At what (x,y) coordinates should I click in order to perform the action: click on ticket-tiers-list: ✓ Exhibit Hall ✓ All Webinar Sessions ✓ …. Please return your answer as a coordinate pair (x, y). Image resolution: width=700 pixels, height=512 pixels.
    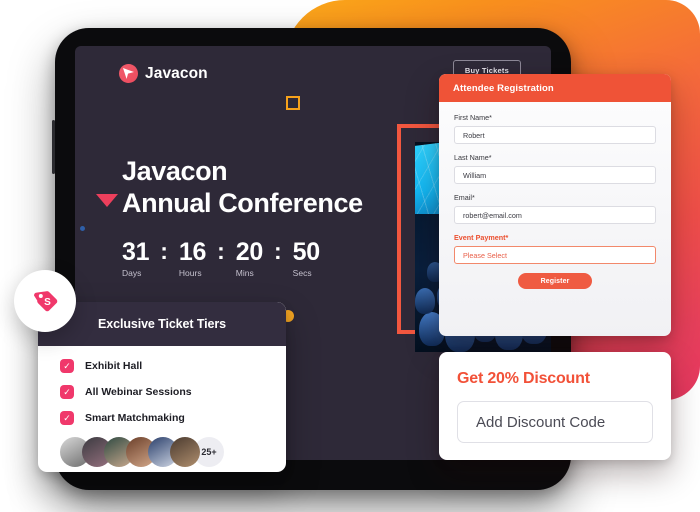
    Looking at the image, I should click on (162, 406).